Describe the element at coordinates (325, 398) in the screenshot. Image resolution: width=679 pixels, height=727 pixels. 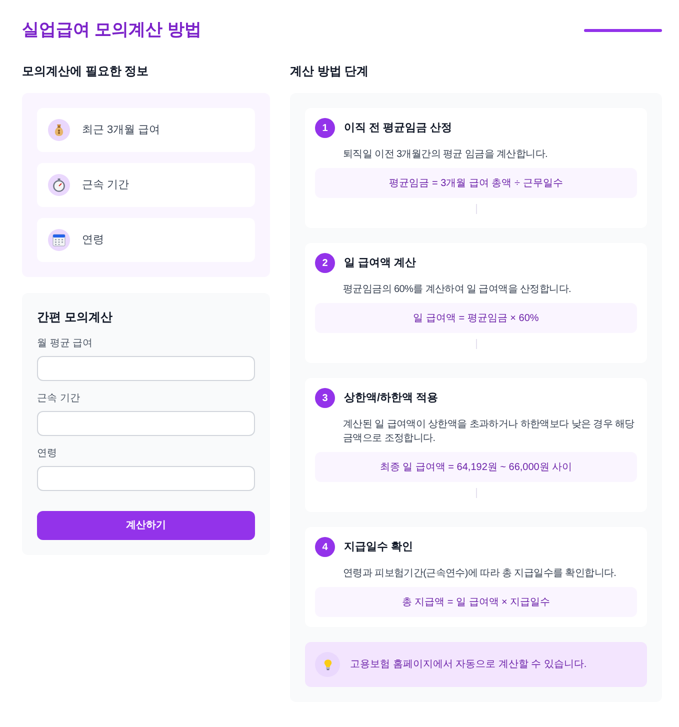
I see `step-number: 3` at that location.